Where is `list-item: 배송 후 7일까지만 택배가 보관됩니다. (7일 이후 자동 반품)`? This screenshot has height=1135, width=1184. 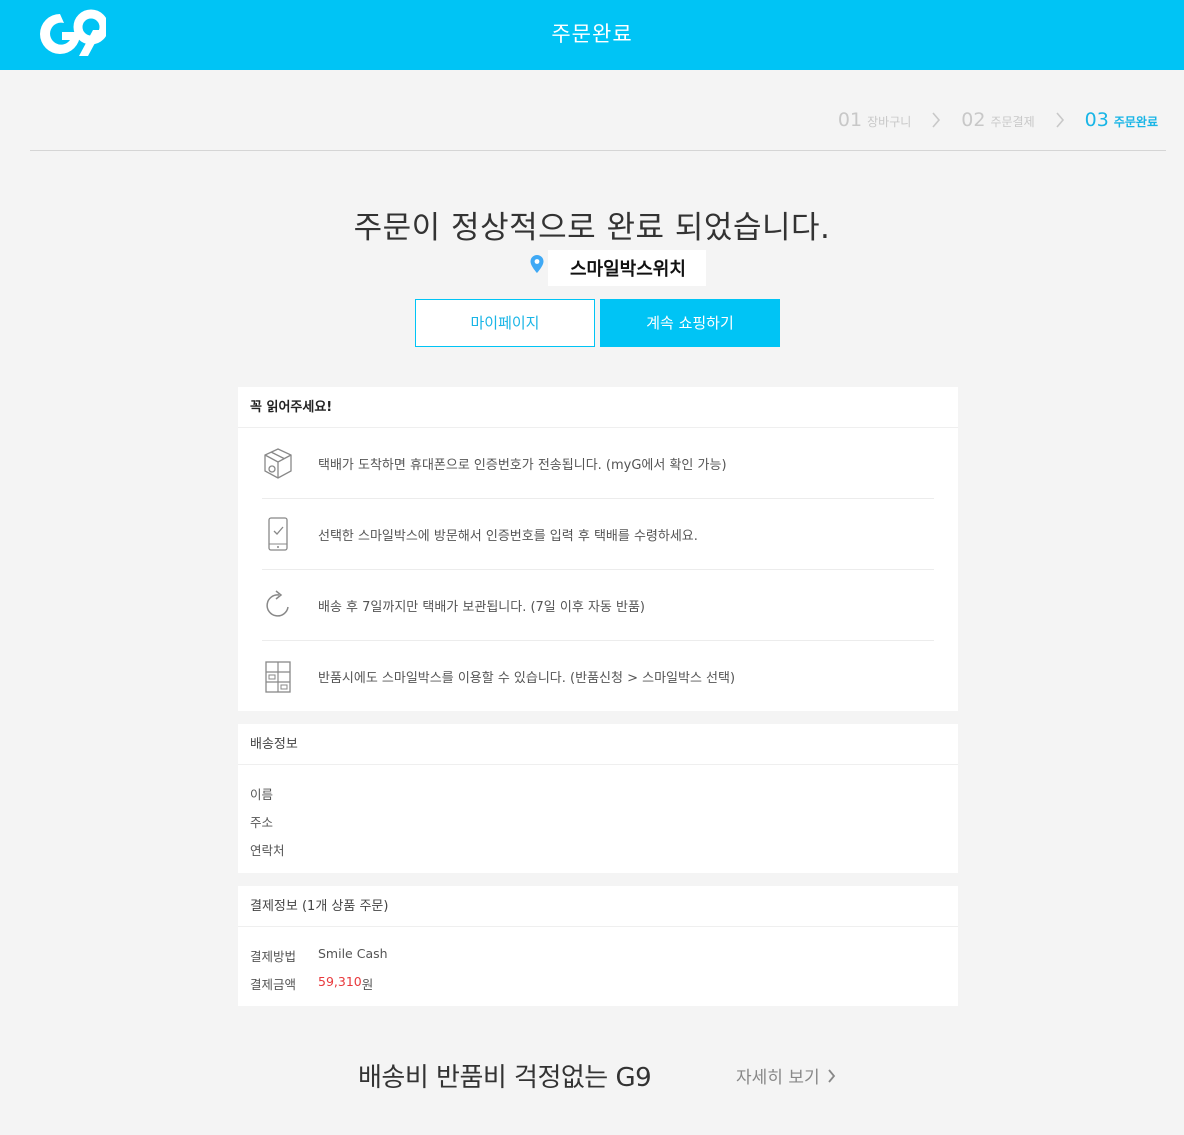 list-item: 배송 후 7일까지만 택배가 보관됩니다. (7일 이후 자동 반품) is located at coordinates (598, 605).